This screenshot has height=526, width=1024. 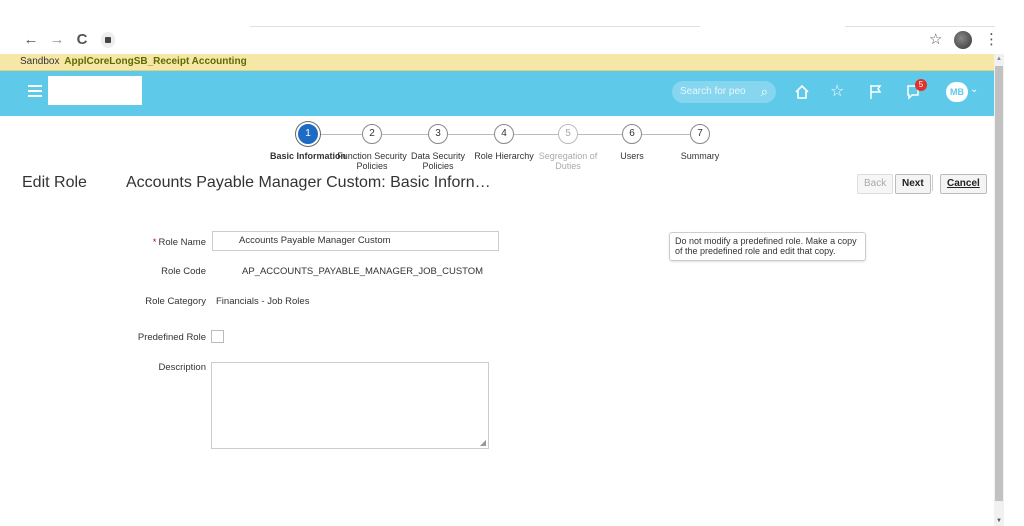 I want to click on bookmark-star-icon: ☆, so click(x=935, y=40).